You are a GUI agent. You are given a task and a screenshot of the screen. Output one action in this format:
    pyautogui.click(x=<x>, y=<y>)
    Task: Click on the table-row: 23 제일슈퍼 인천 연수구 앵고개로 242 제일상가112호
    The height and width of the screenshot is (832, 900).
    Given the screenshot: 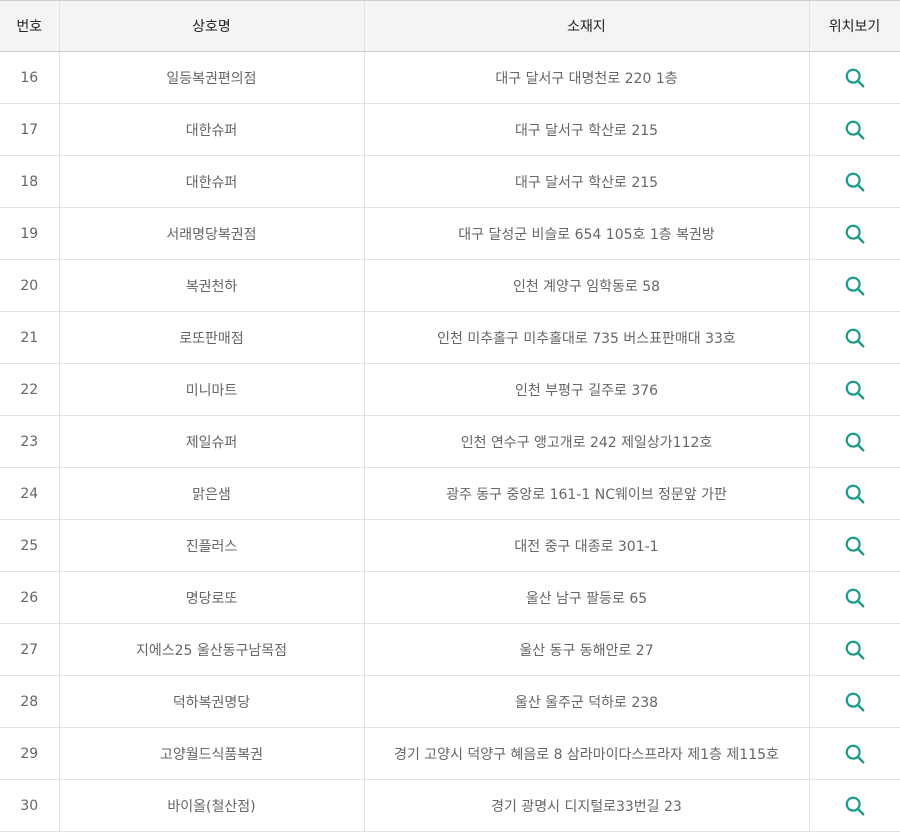 What is the action you would take?
    pyautogui.click(x=450, y=441)
    